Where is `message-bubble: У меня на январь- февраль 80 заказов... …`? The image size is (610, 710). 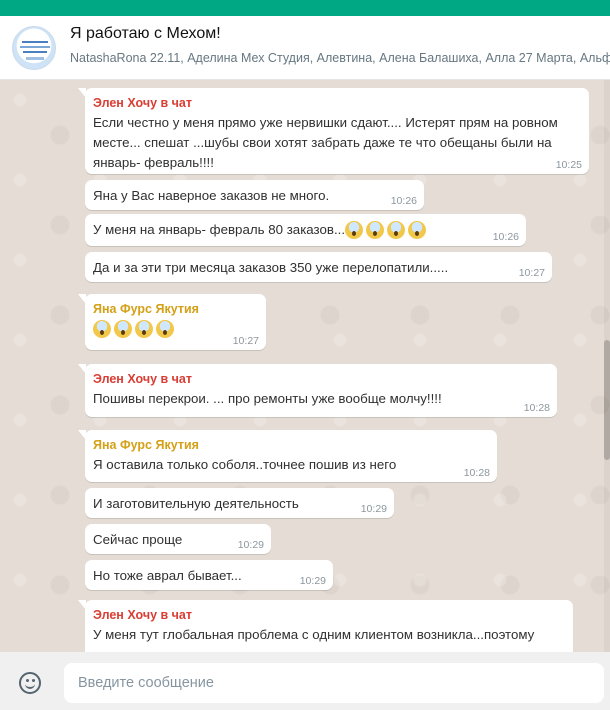 message-bubble: У меня на январь- февраль 80 заказов... … is located at coordinates (305, 230).